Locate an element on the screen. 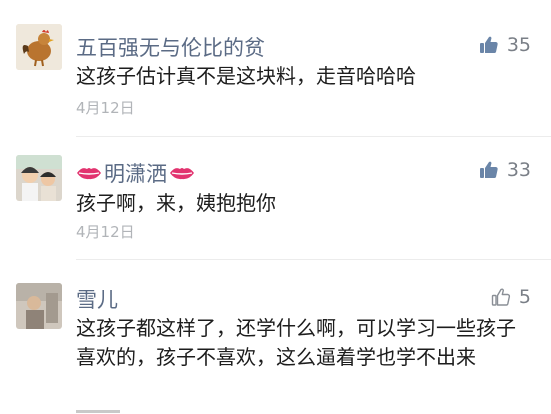 The width and height of the screenshot is (551, 414). like-count: 5 is located at coordinates (524, 297).